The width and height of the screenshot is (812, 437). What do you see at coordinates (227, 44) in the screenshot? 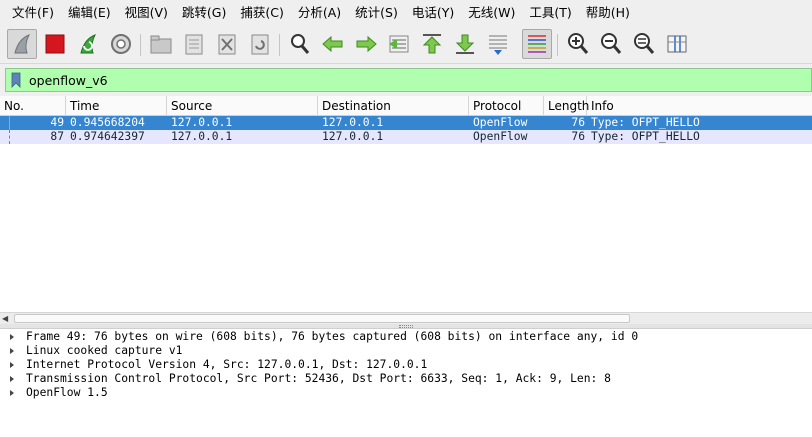
I see `close-file-icon` at bounding box center [227, 44].